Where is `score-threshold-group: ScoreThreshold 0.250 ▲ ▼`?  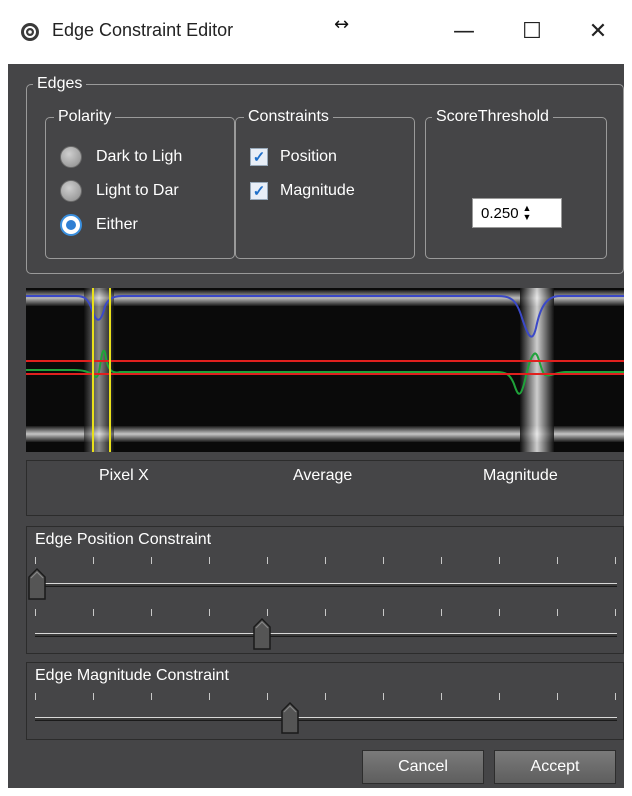 score-threshold-group: ScoreThreshold 0.250 ▲ ▼ is located at coordinates (516, 183).